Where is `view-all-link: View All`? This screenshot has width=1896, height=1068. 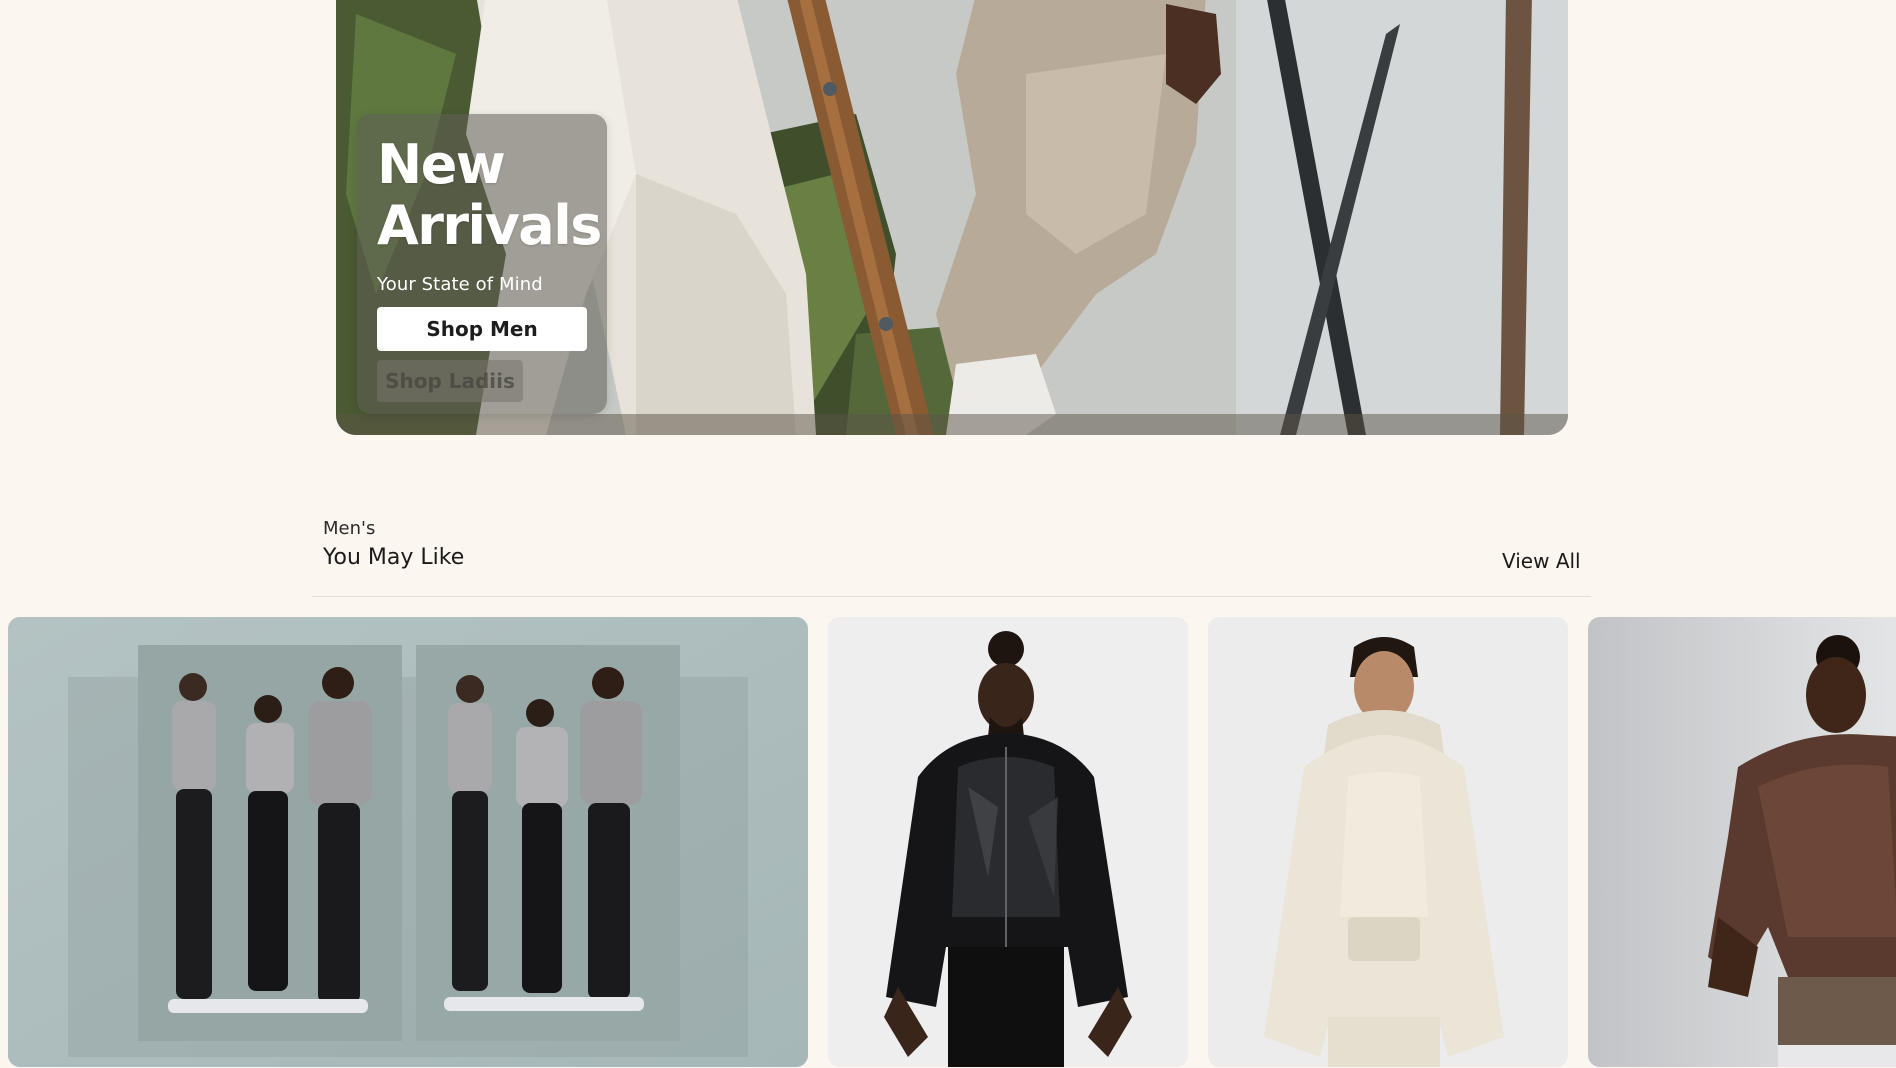 view-all-link: View All is located at coordinates (1541, 561).